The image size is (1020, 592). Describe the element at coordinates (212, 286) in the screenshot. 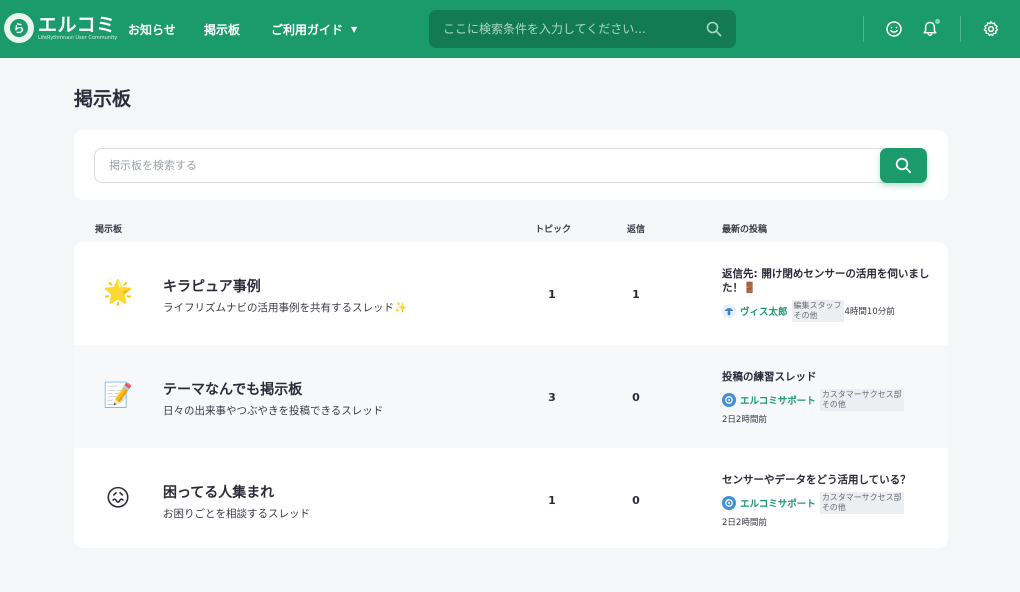

I see `board-title: キラピュア事例` at that location.